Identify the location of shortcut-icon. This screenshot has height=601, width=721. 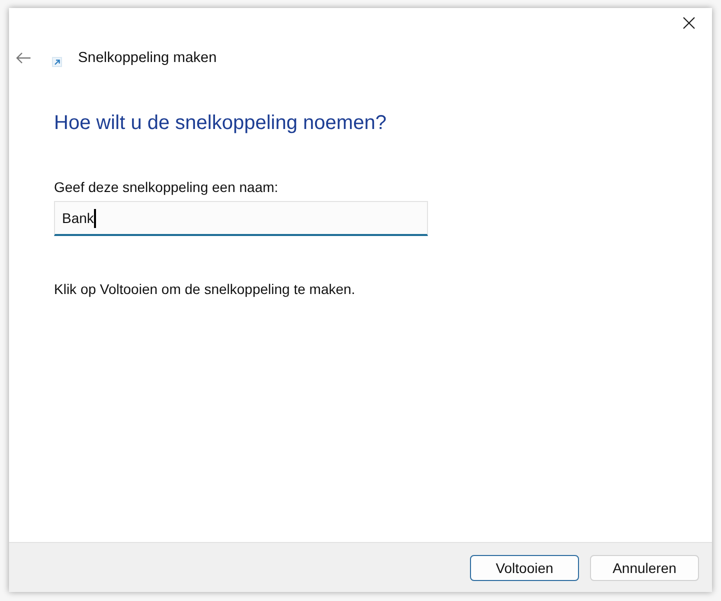
(57, 62).